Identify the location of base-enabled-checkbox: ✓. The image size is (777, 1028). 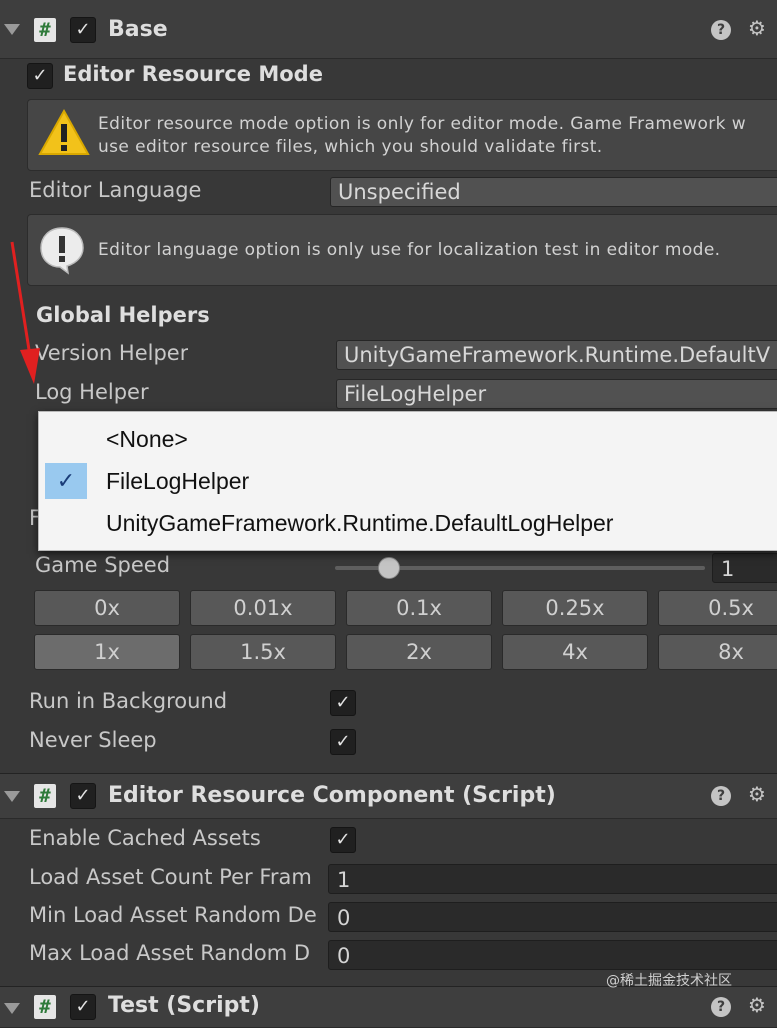
(83, 30).